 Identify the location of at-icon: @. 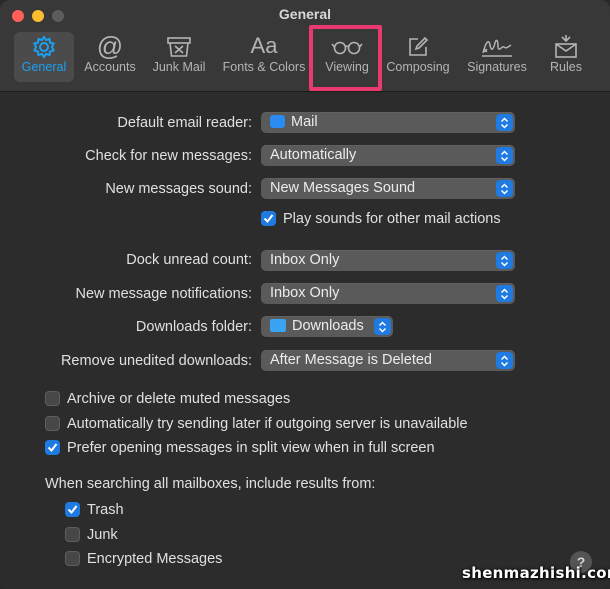
(110, 46).